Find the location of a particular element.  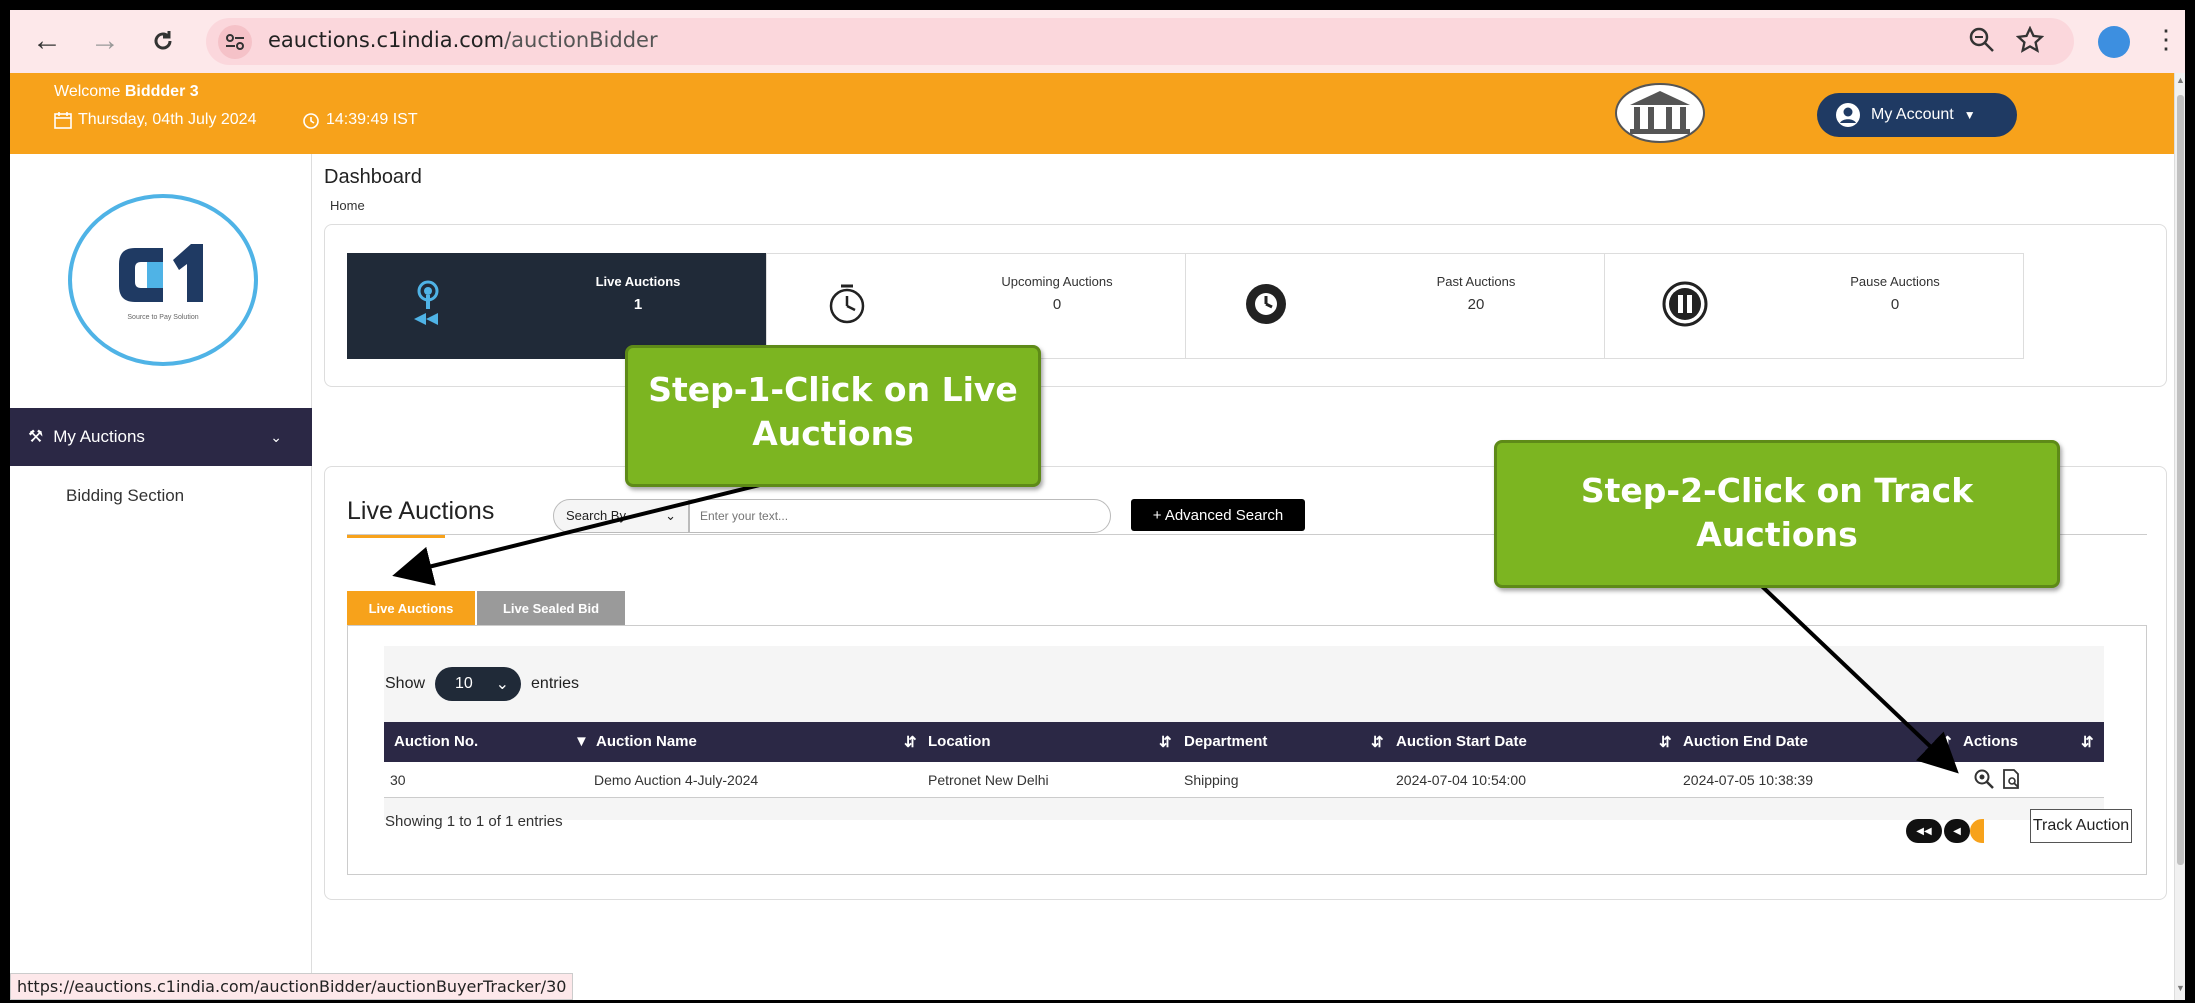

stat-value: 1 is located at coordinates (638, 304).